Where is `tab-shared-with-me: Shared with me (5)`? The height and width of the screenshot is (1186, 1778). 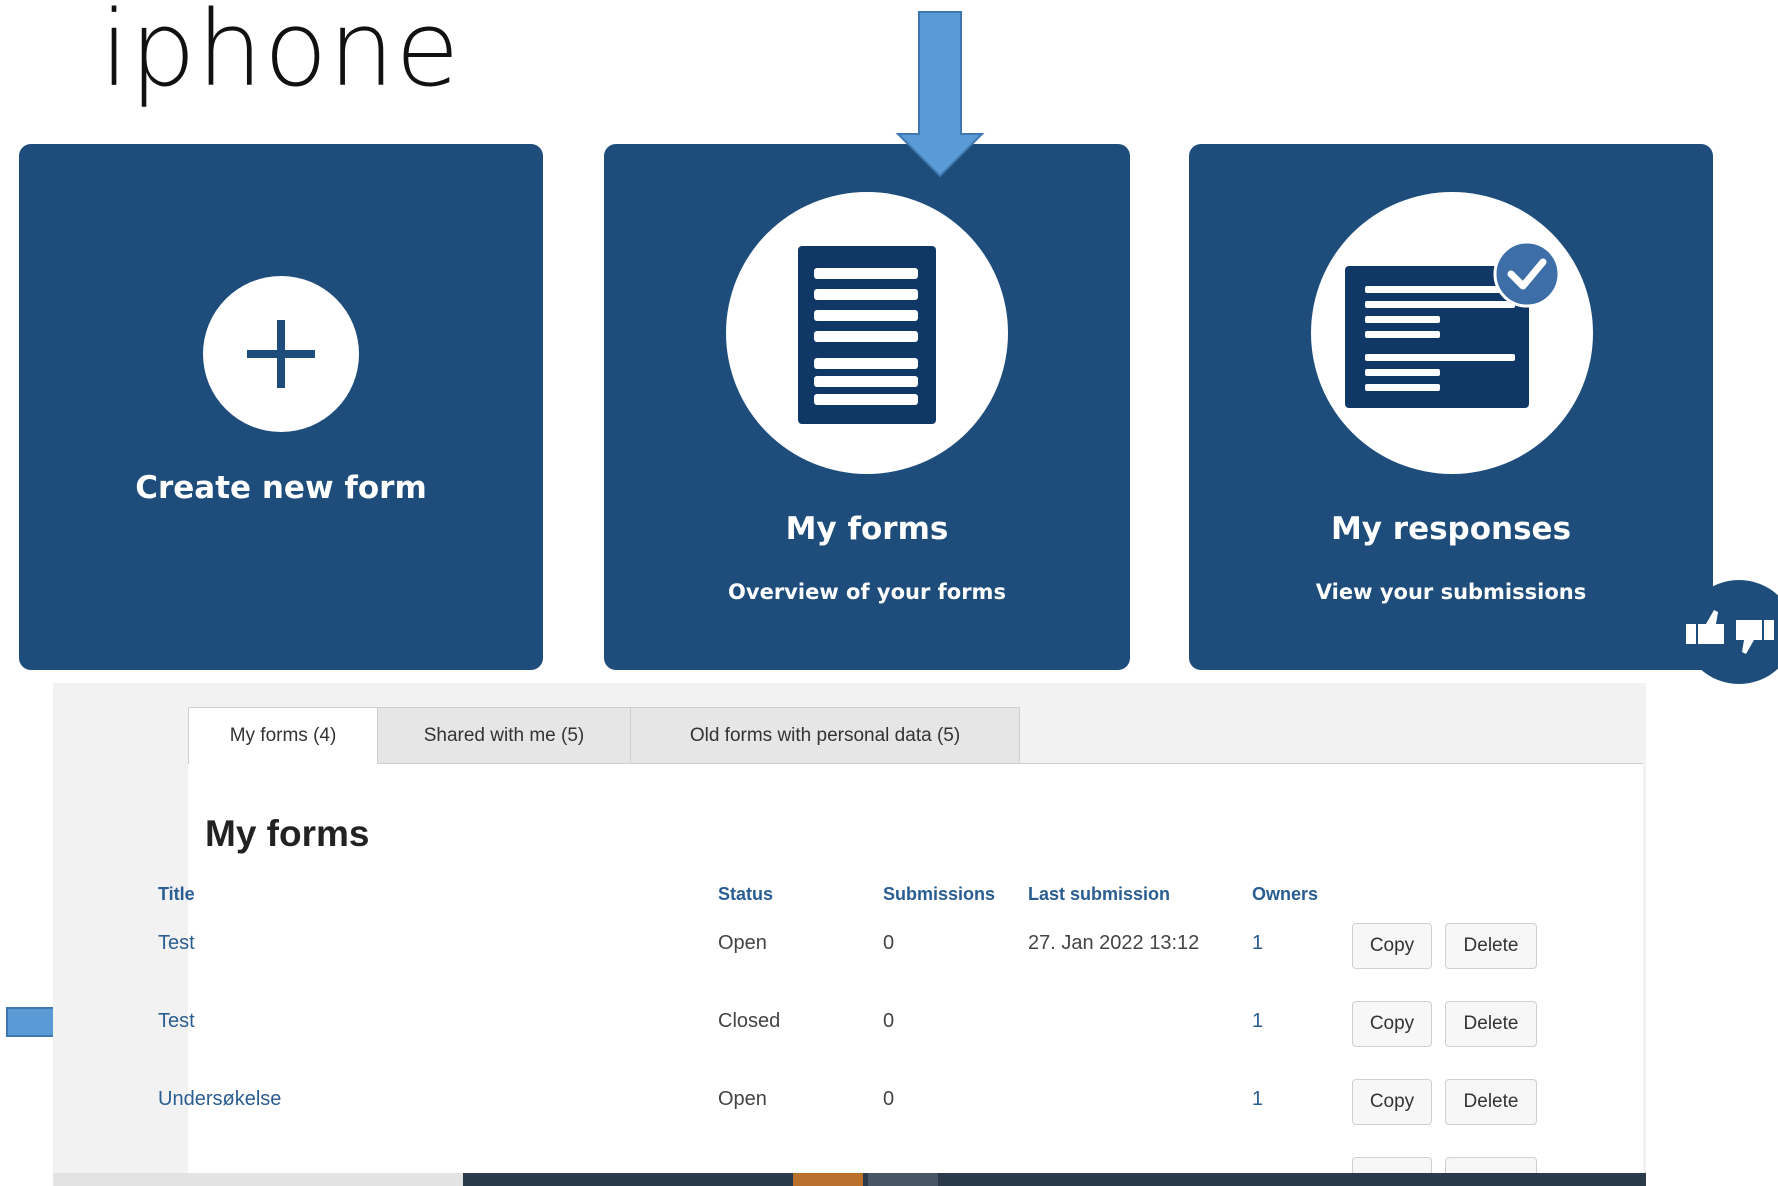
tab-shared-with-me: Shared with me (5) is located at coordinates (504, 735).